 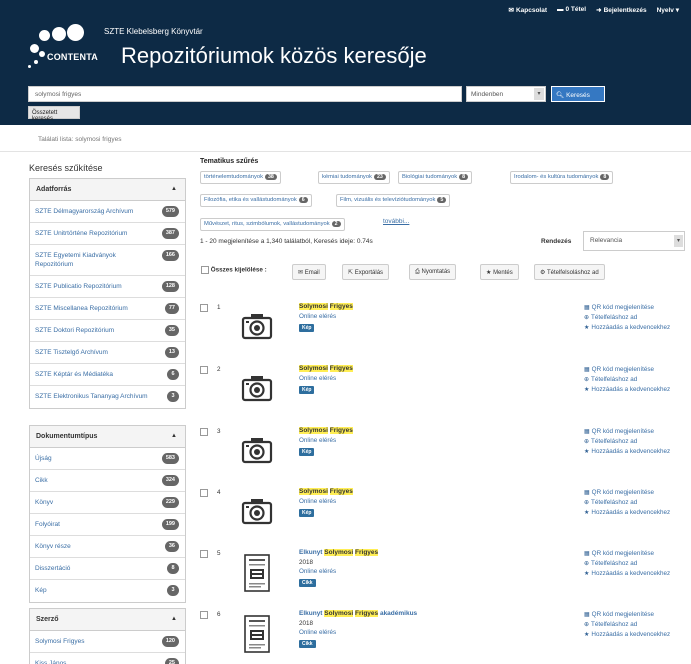 I want to click on facet-group-header: Dokumentumtípus ▲, so click(x=107, y=437).